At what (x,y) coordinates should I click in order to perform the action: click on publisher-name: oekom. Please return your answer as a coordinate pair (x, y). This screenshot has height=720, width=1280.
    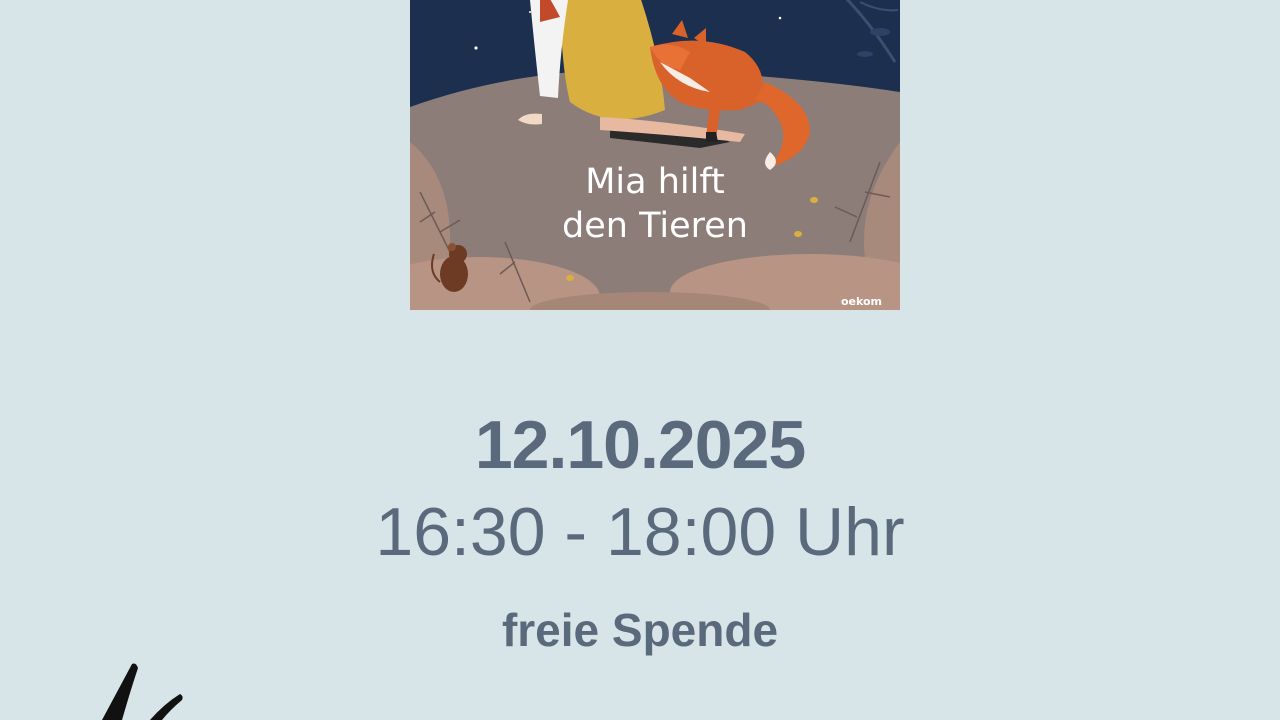
    Looking at the image, I should click on (861, 301).